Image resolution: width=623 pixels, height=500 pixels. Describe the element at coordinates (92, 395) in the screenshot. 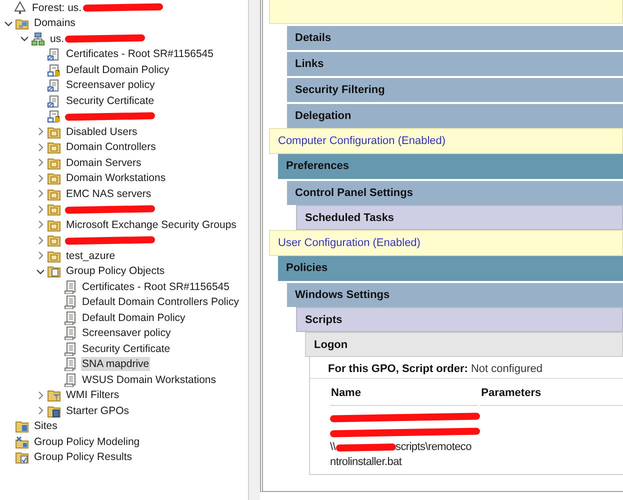

I see `tree-item: WMI Filters` at that location.